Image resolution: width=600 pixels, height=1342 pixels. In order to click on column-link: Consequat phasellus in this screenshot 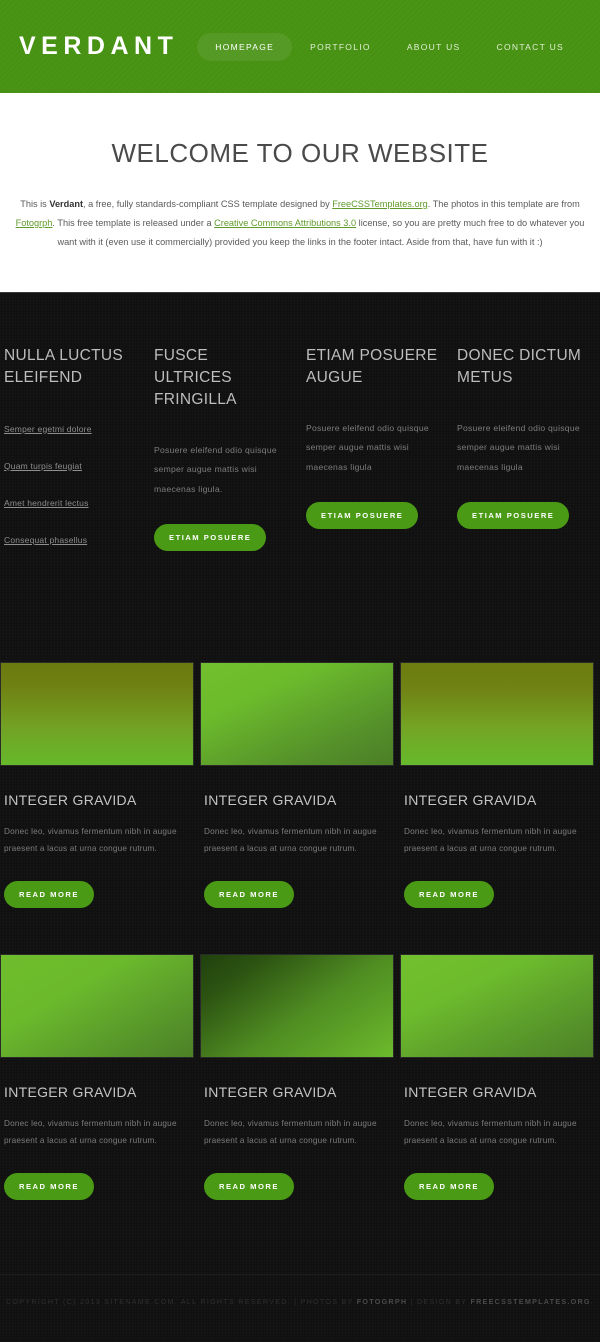, I will do `click(45, 540)`.